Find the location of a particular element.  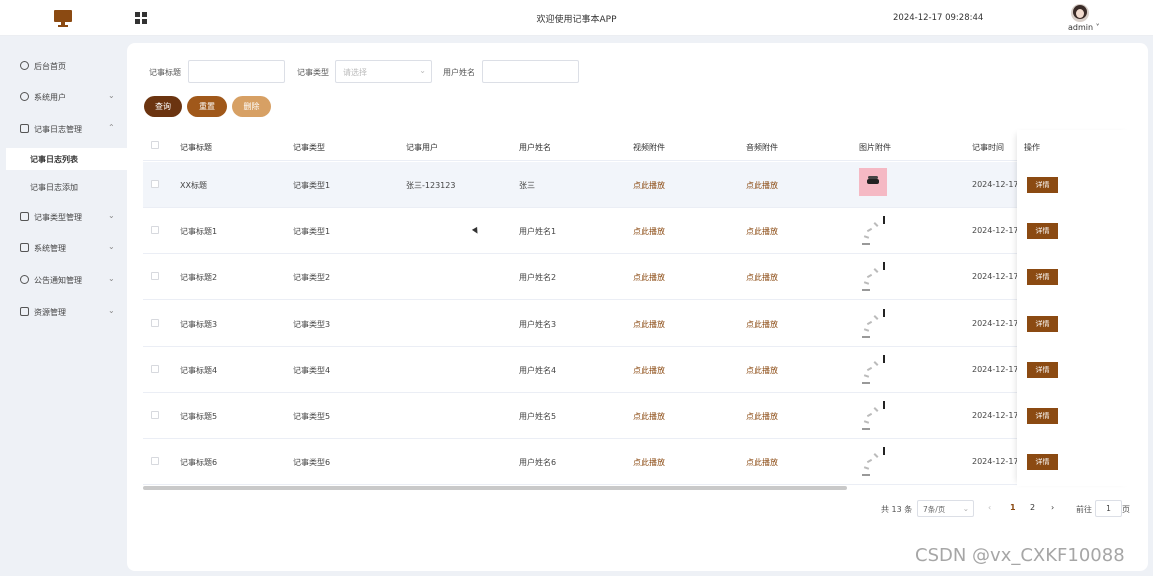

cell-name: 张三 is located at coordinates (527, 185).